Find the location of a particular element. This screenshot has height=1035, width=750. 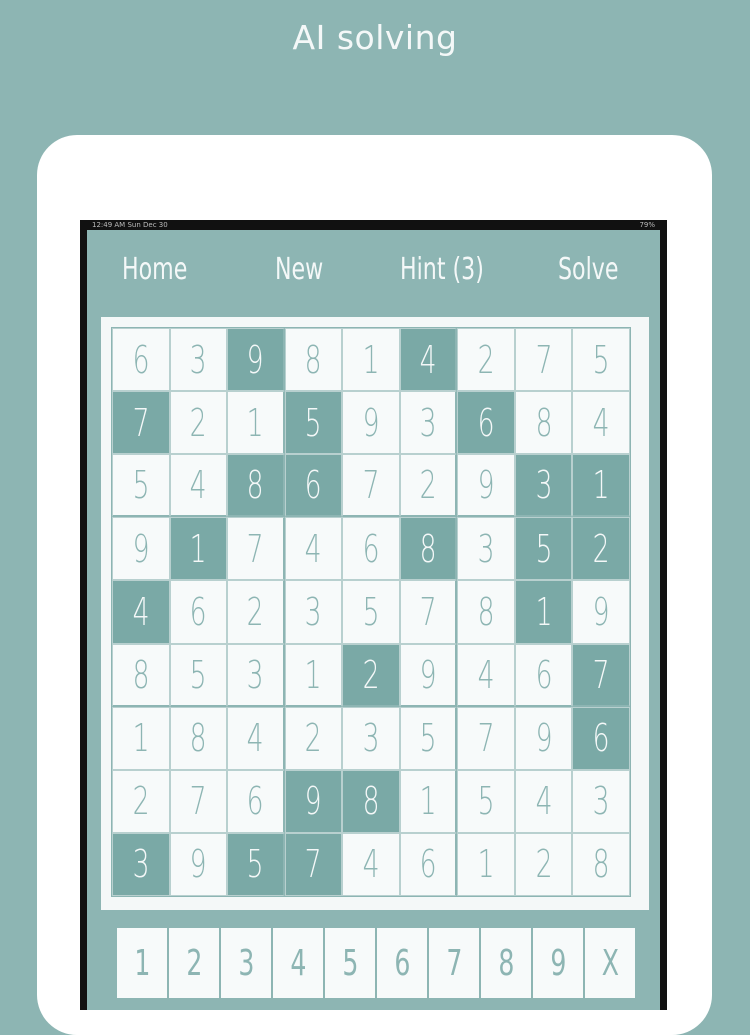

solve-button: Solve is located at coordinates (588, 269).